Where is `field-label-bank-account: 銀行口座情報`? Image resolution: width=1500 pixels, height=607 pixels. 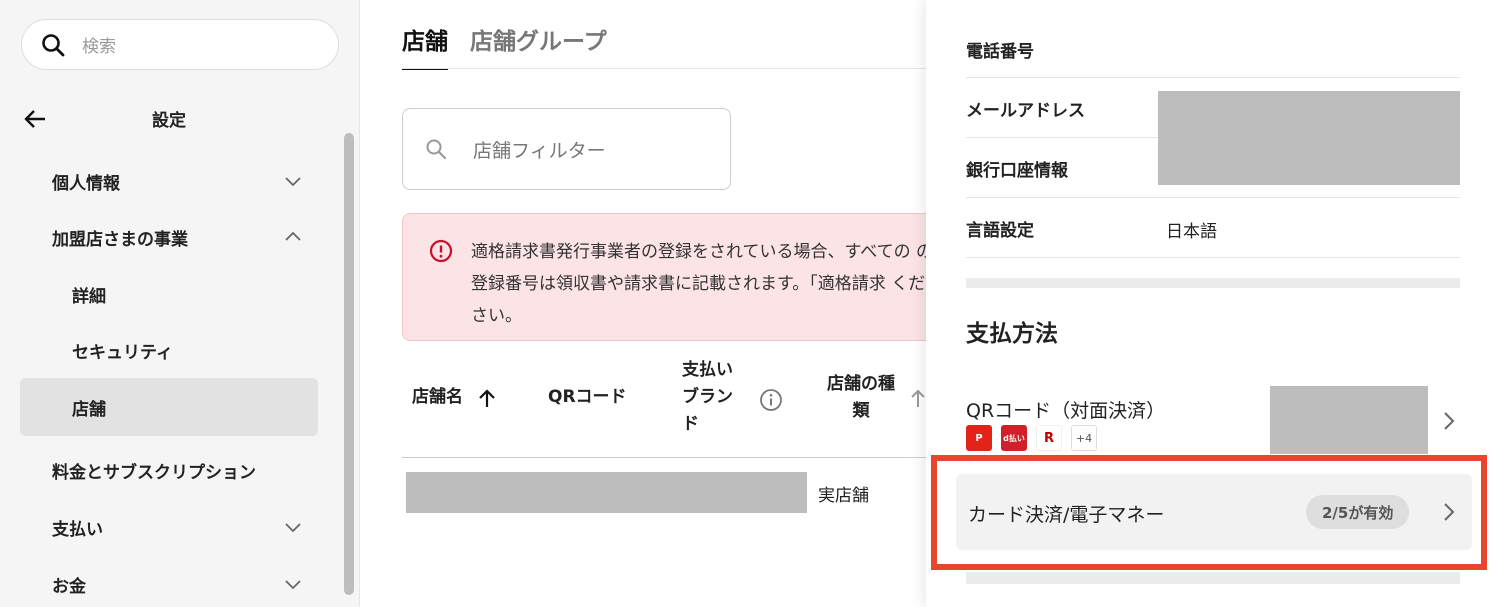 field-label-bank-account: 銀行口座情報 is located at coordinates (1017, 171).